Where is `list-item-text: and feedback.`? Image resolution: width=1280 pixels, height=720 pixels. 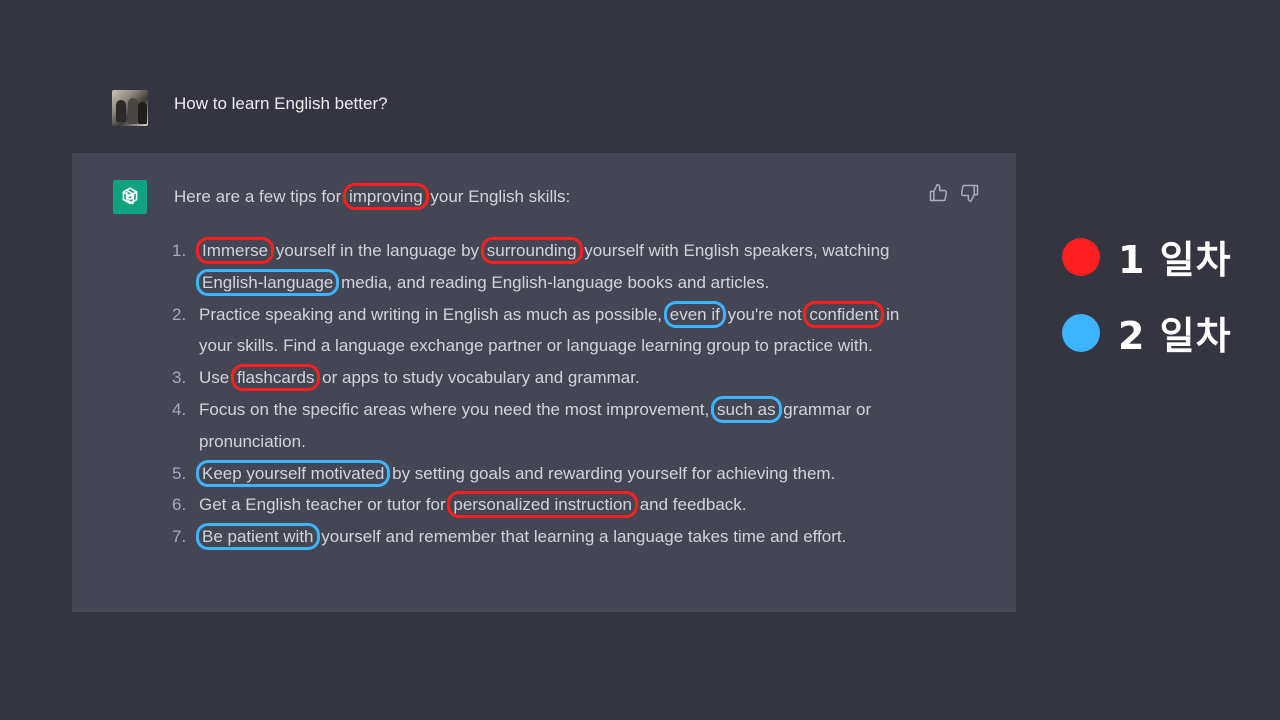 list-item-text: and feedback. is located at coordinates (690, 505).